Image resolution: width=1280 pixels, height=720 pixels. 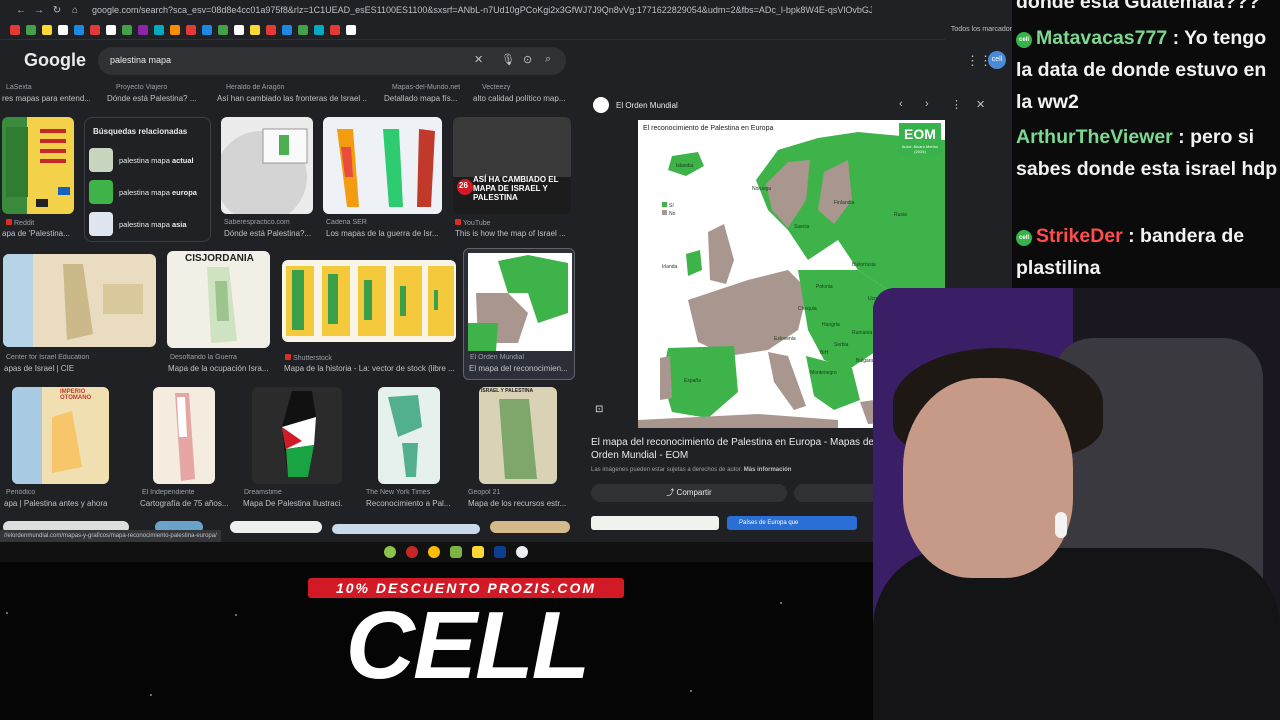 What do you see at coordinates (218, 299) in the screenshot?
I see `result-image: CISJORDANIA` at bounding box center [218, 299].